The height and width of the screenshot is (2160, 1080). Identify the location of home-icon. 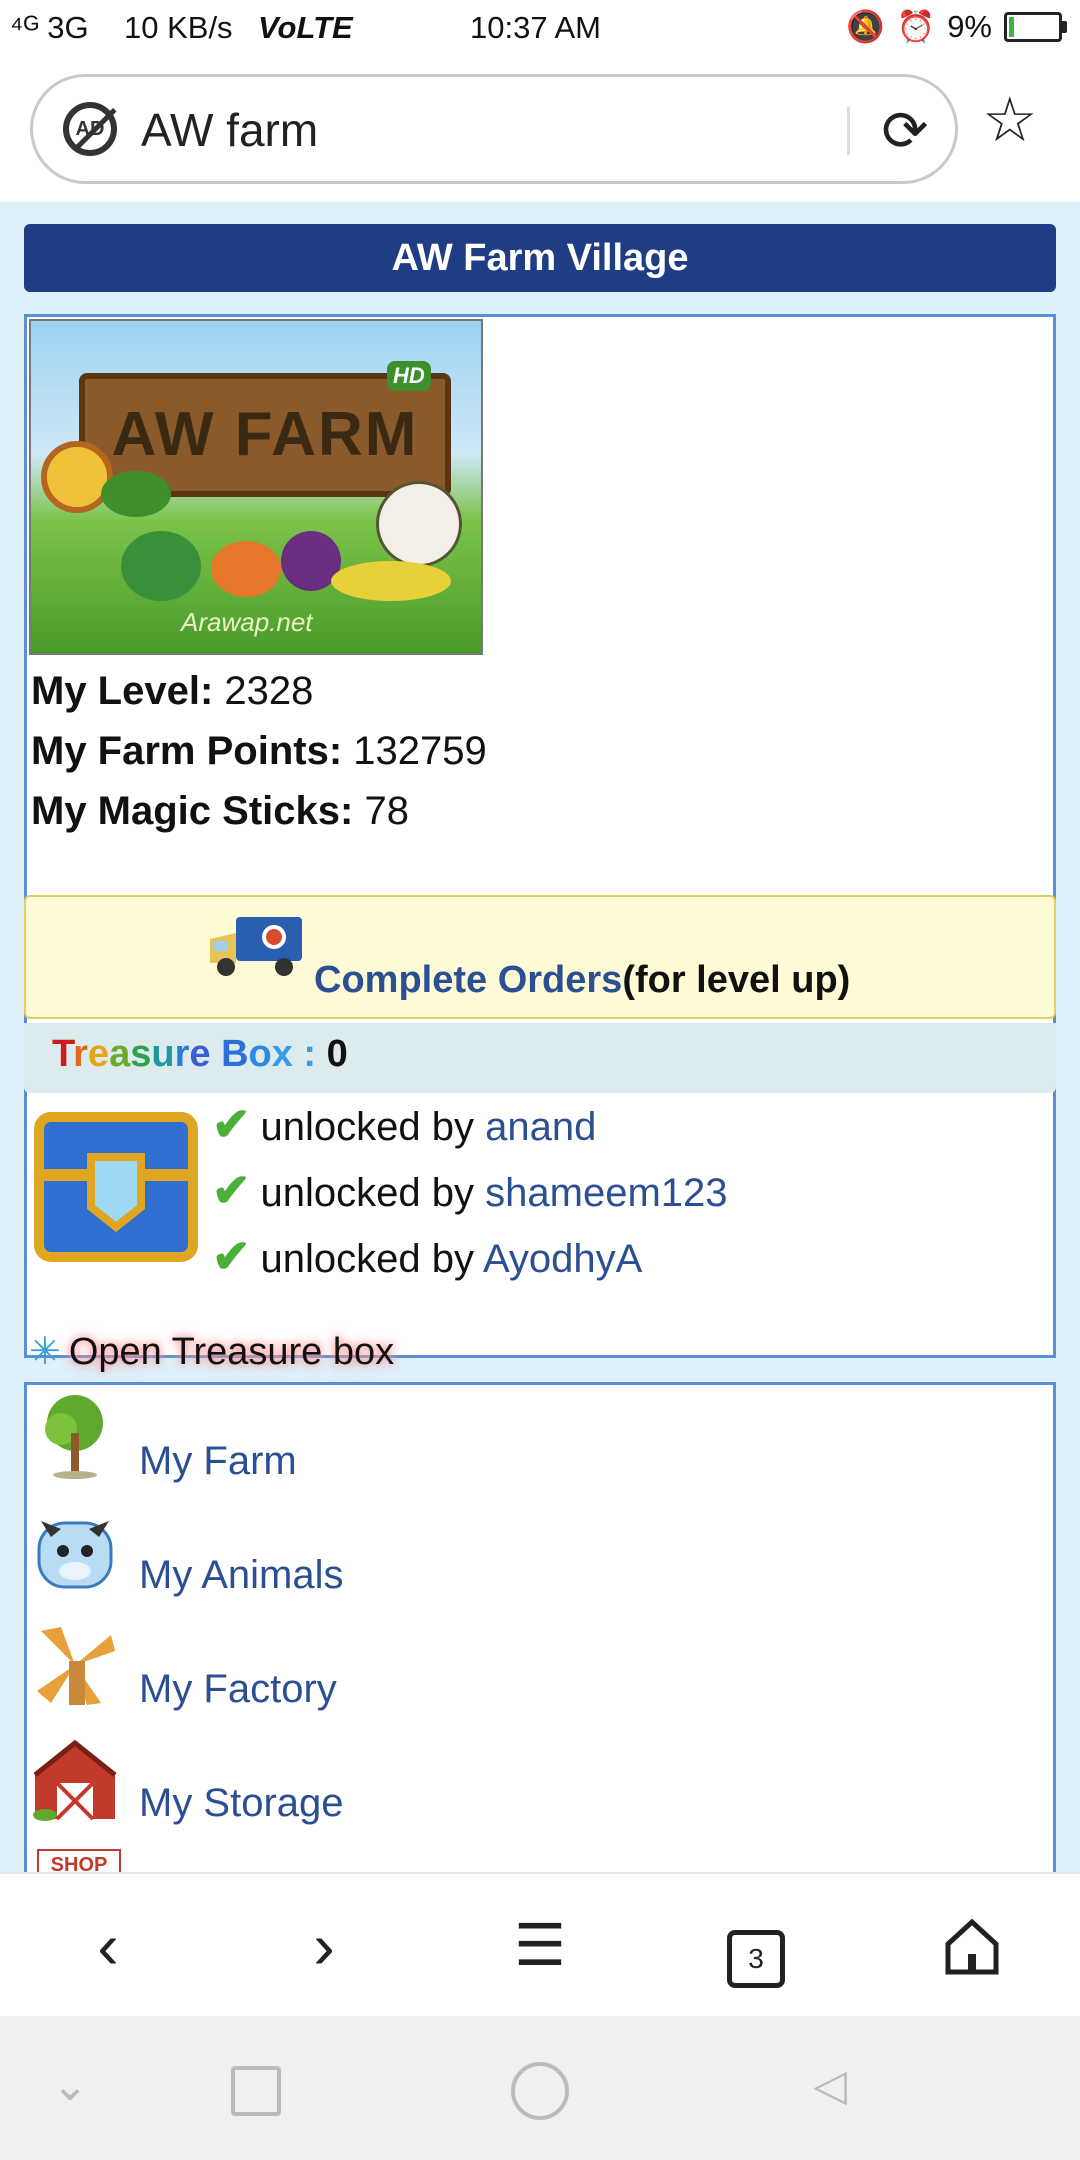
(972, 1946).